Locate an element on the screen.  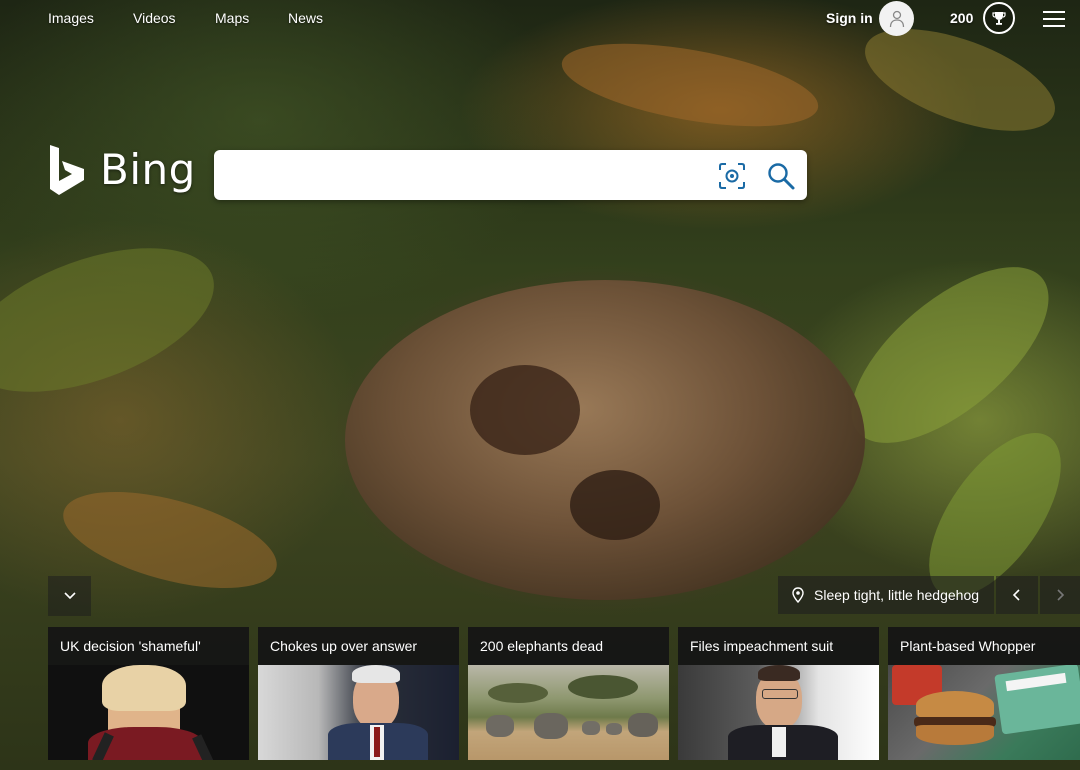
top-navigation: Images Videos Maps News Sign in 200 is located at coordinates (540, 18).